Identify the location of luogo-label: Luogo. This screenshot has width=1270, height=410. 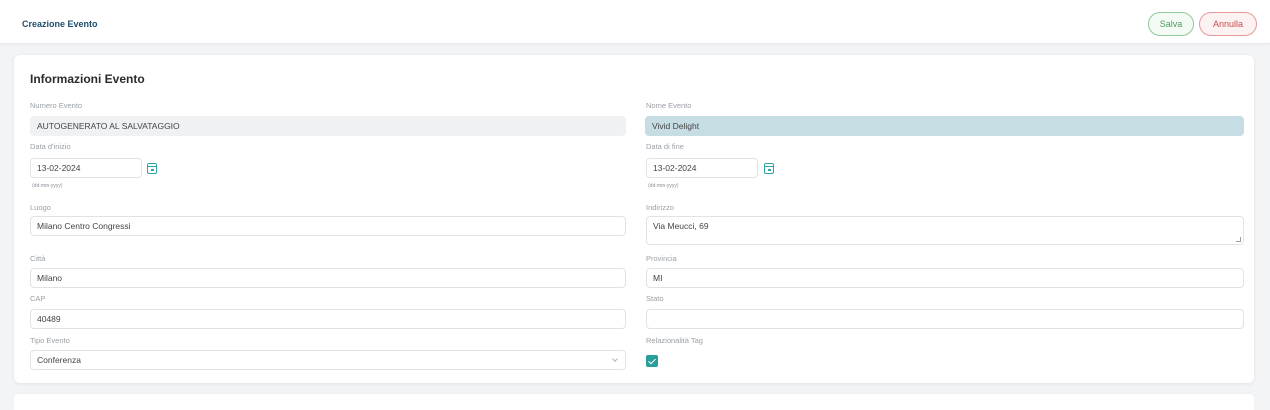
(40, 207).